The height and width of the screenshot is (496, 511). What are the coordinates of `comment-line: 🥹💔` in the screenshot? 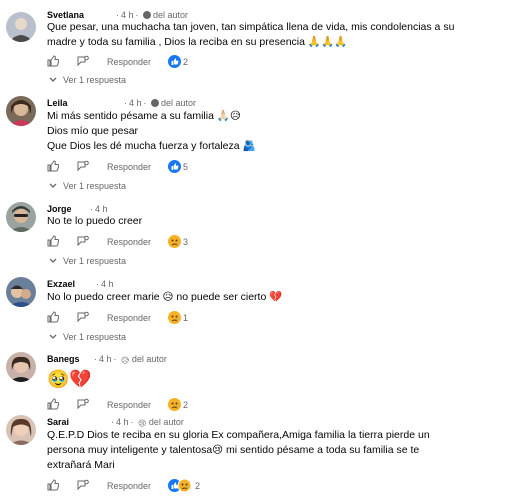 It's located at (69, 379).